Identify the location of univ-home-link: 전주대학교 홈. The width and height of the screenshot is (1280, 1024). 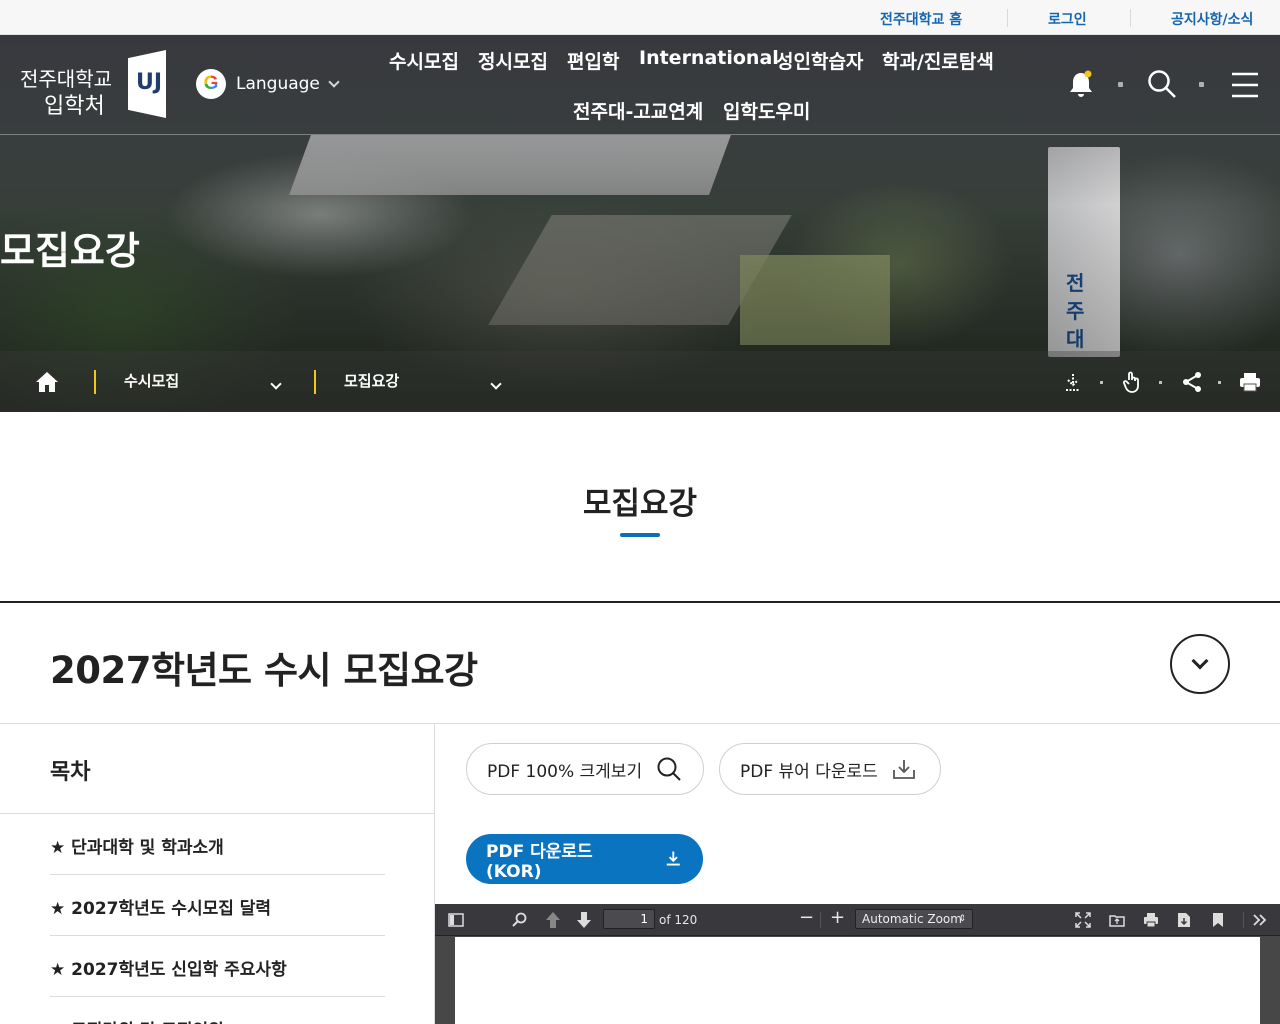
(921, 19).